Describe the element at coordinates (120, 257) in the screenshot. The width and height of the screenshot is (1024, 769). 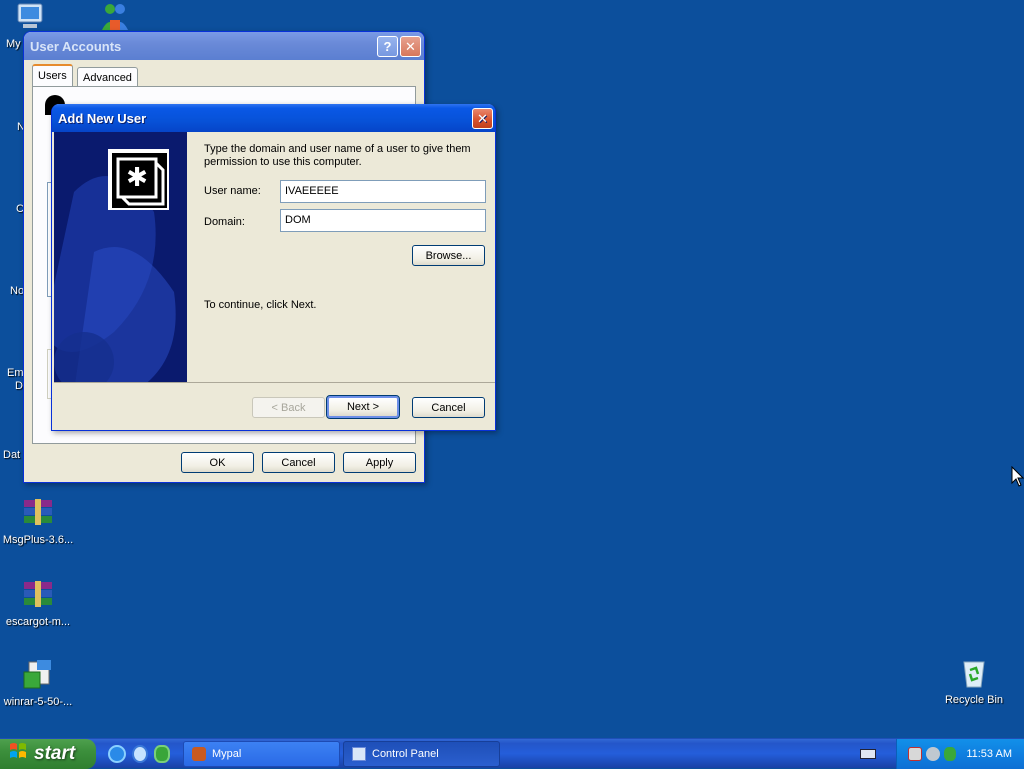
I see `wizard-banner: ✱` at that location.